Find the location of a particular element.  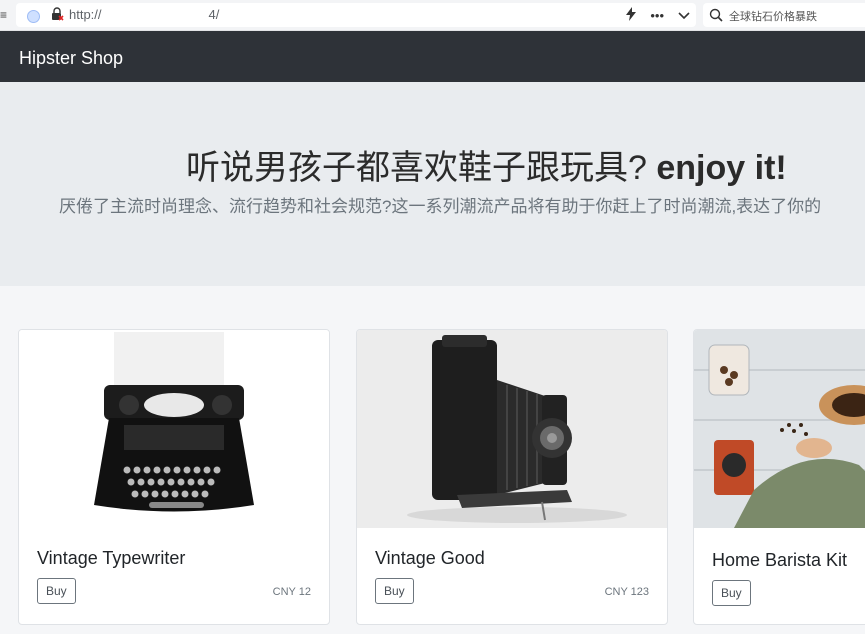

url-redaction is located at coordinates (150, 15).